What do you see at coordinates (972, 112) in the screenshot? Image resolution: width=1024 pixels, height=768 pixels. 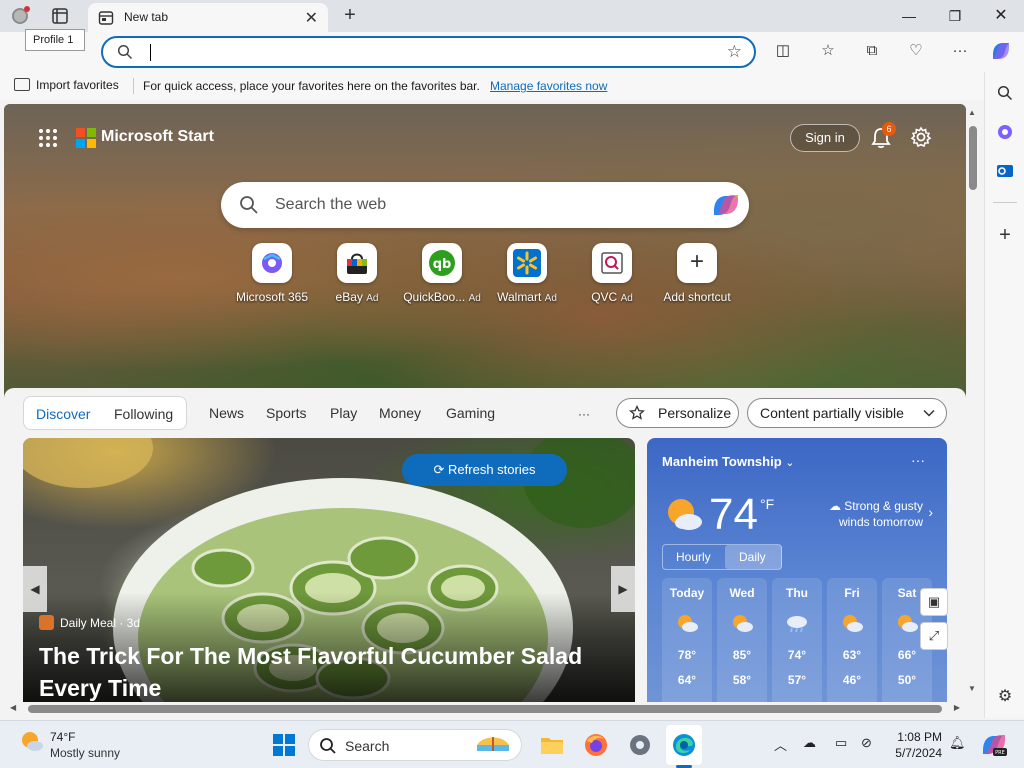 I see `scroll-up-arrow-icon: ▲` at bounding box center [972, 112].